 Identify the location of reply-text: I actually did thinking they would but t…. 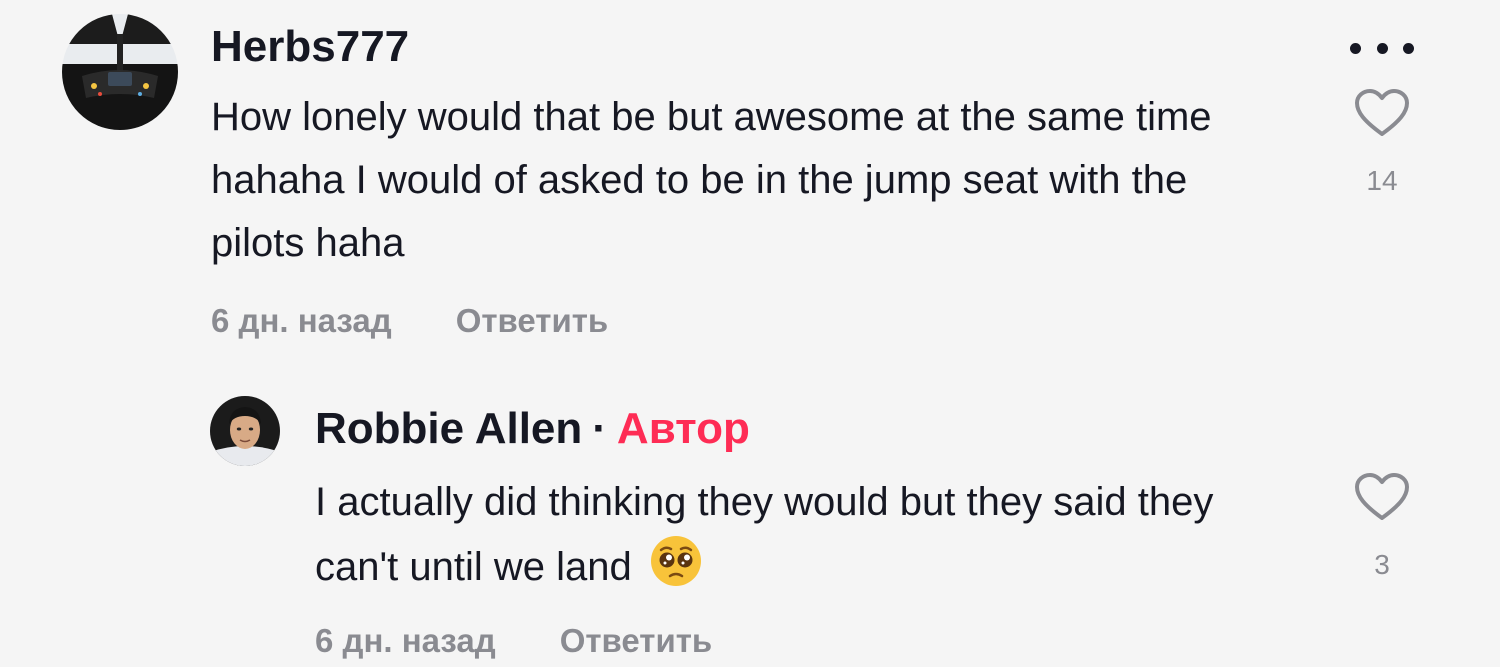
(764, 534).